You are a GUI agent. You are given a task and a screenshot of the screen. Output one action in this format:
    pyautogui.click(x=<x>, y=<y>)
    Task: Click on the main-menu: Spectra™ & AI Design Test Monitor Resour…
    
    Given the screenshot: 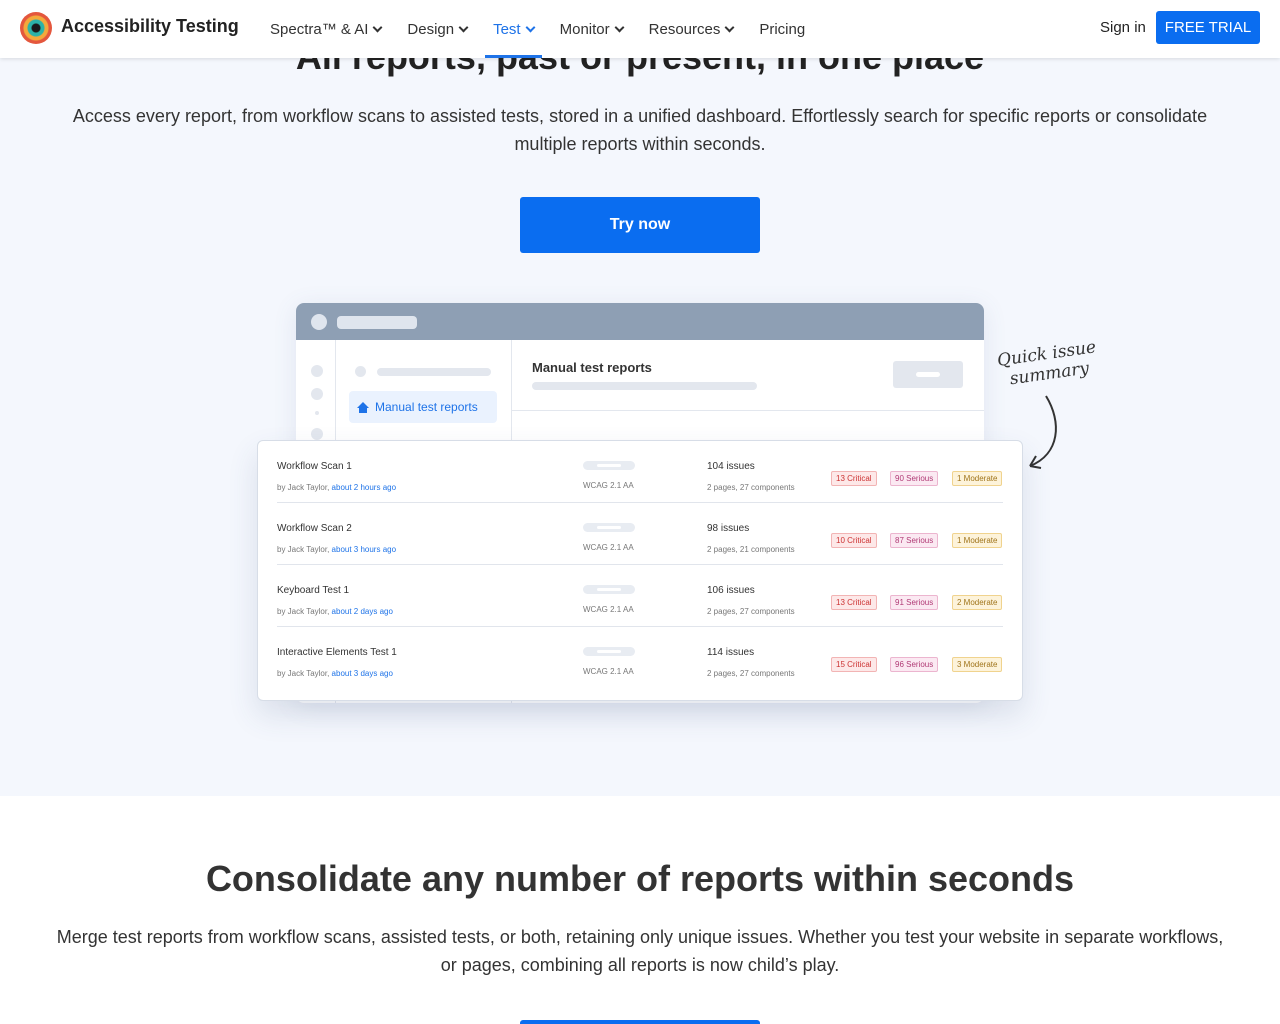 What is the action you would take?
    pyautogui.click(x=542, y=29)
    